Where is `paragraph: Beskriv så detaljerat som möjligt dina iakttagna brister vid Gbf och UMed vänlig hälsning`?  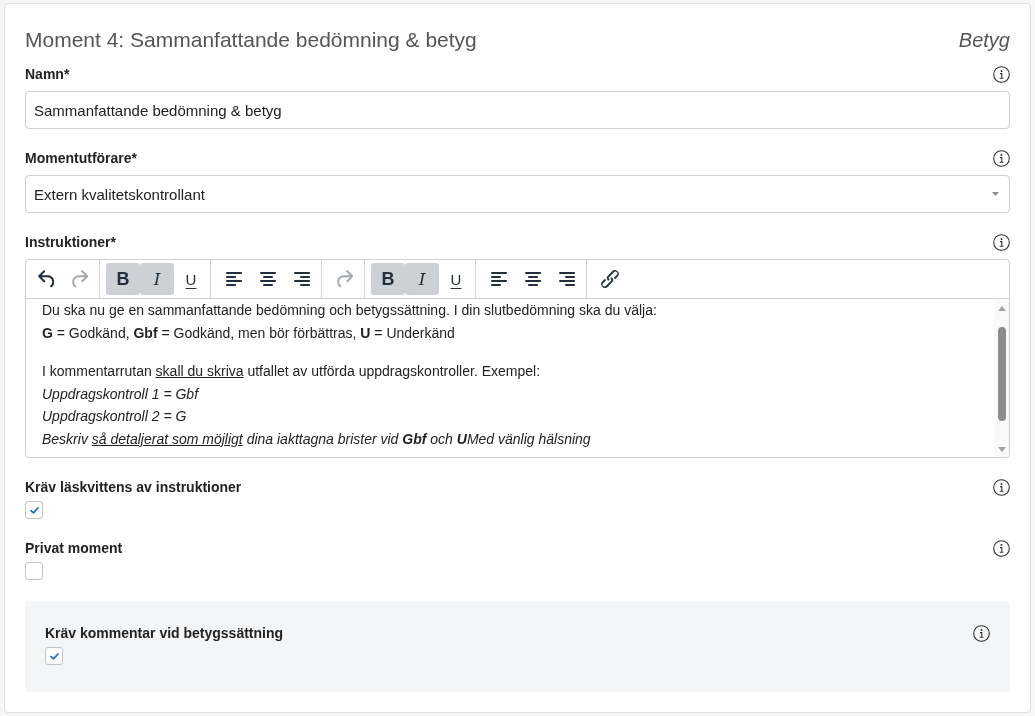 paragraph: Beskriv så detaljerat som möjligt dina iakttagna brister vid Gbf och UMed vänlig hälsning is located at coordinates (317, 439).